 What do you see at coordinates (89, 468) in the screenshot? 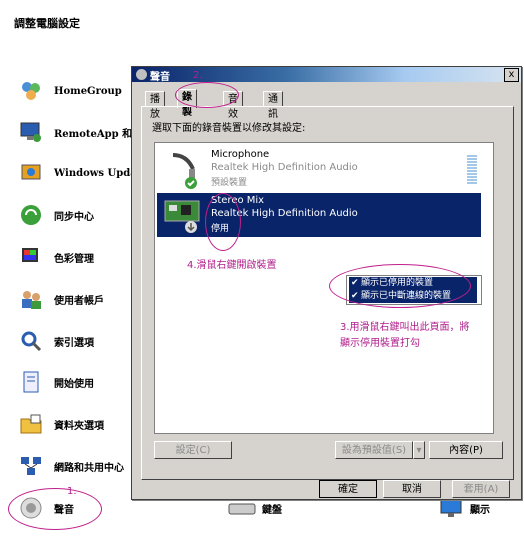
I see `cp-item-label: 網路和共用中心` at bounding box center [89, 468].